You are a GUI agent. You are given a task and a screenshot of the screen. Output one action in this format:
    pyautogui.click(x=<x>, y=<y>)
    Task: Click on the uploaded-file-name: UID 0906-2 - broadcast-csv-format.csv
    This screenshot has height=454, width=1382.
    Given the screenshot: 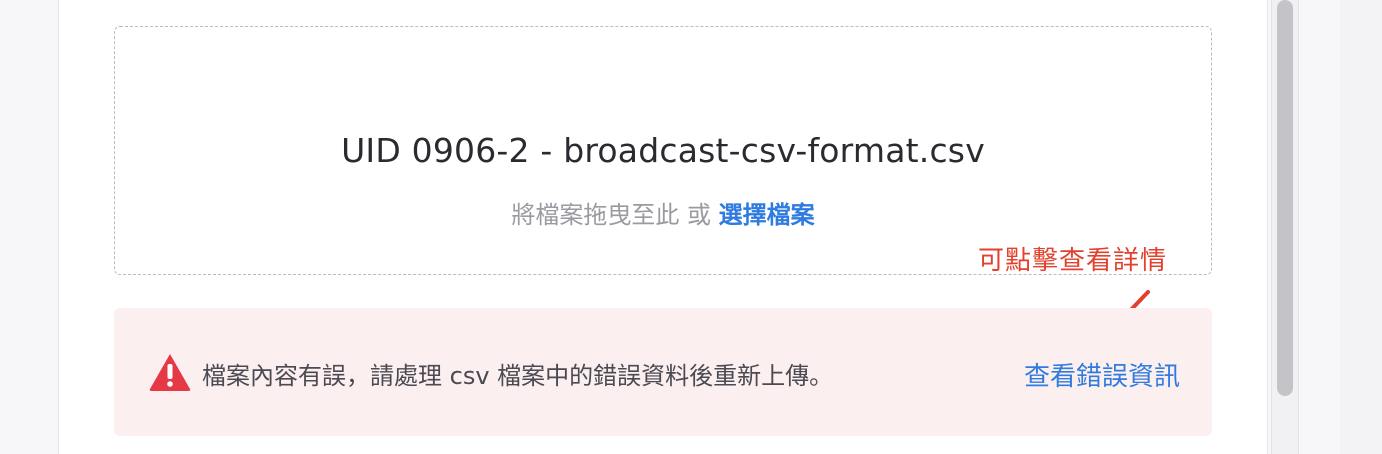 What is the action you would take?
    pyautogui.click(x=663, y=150)
    